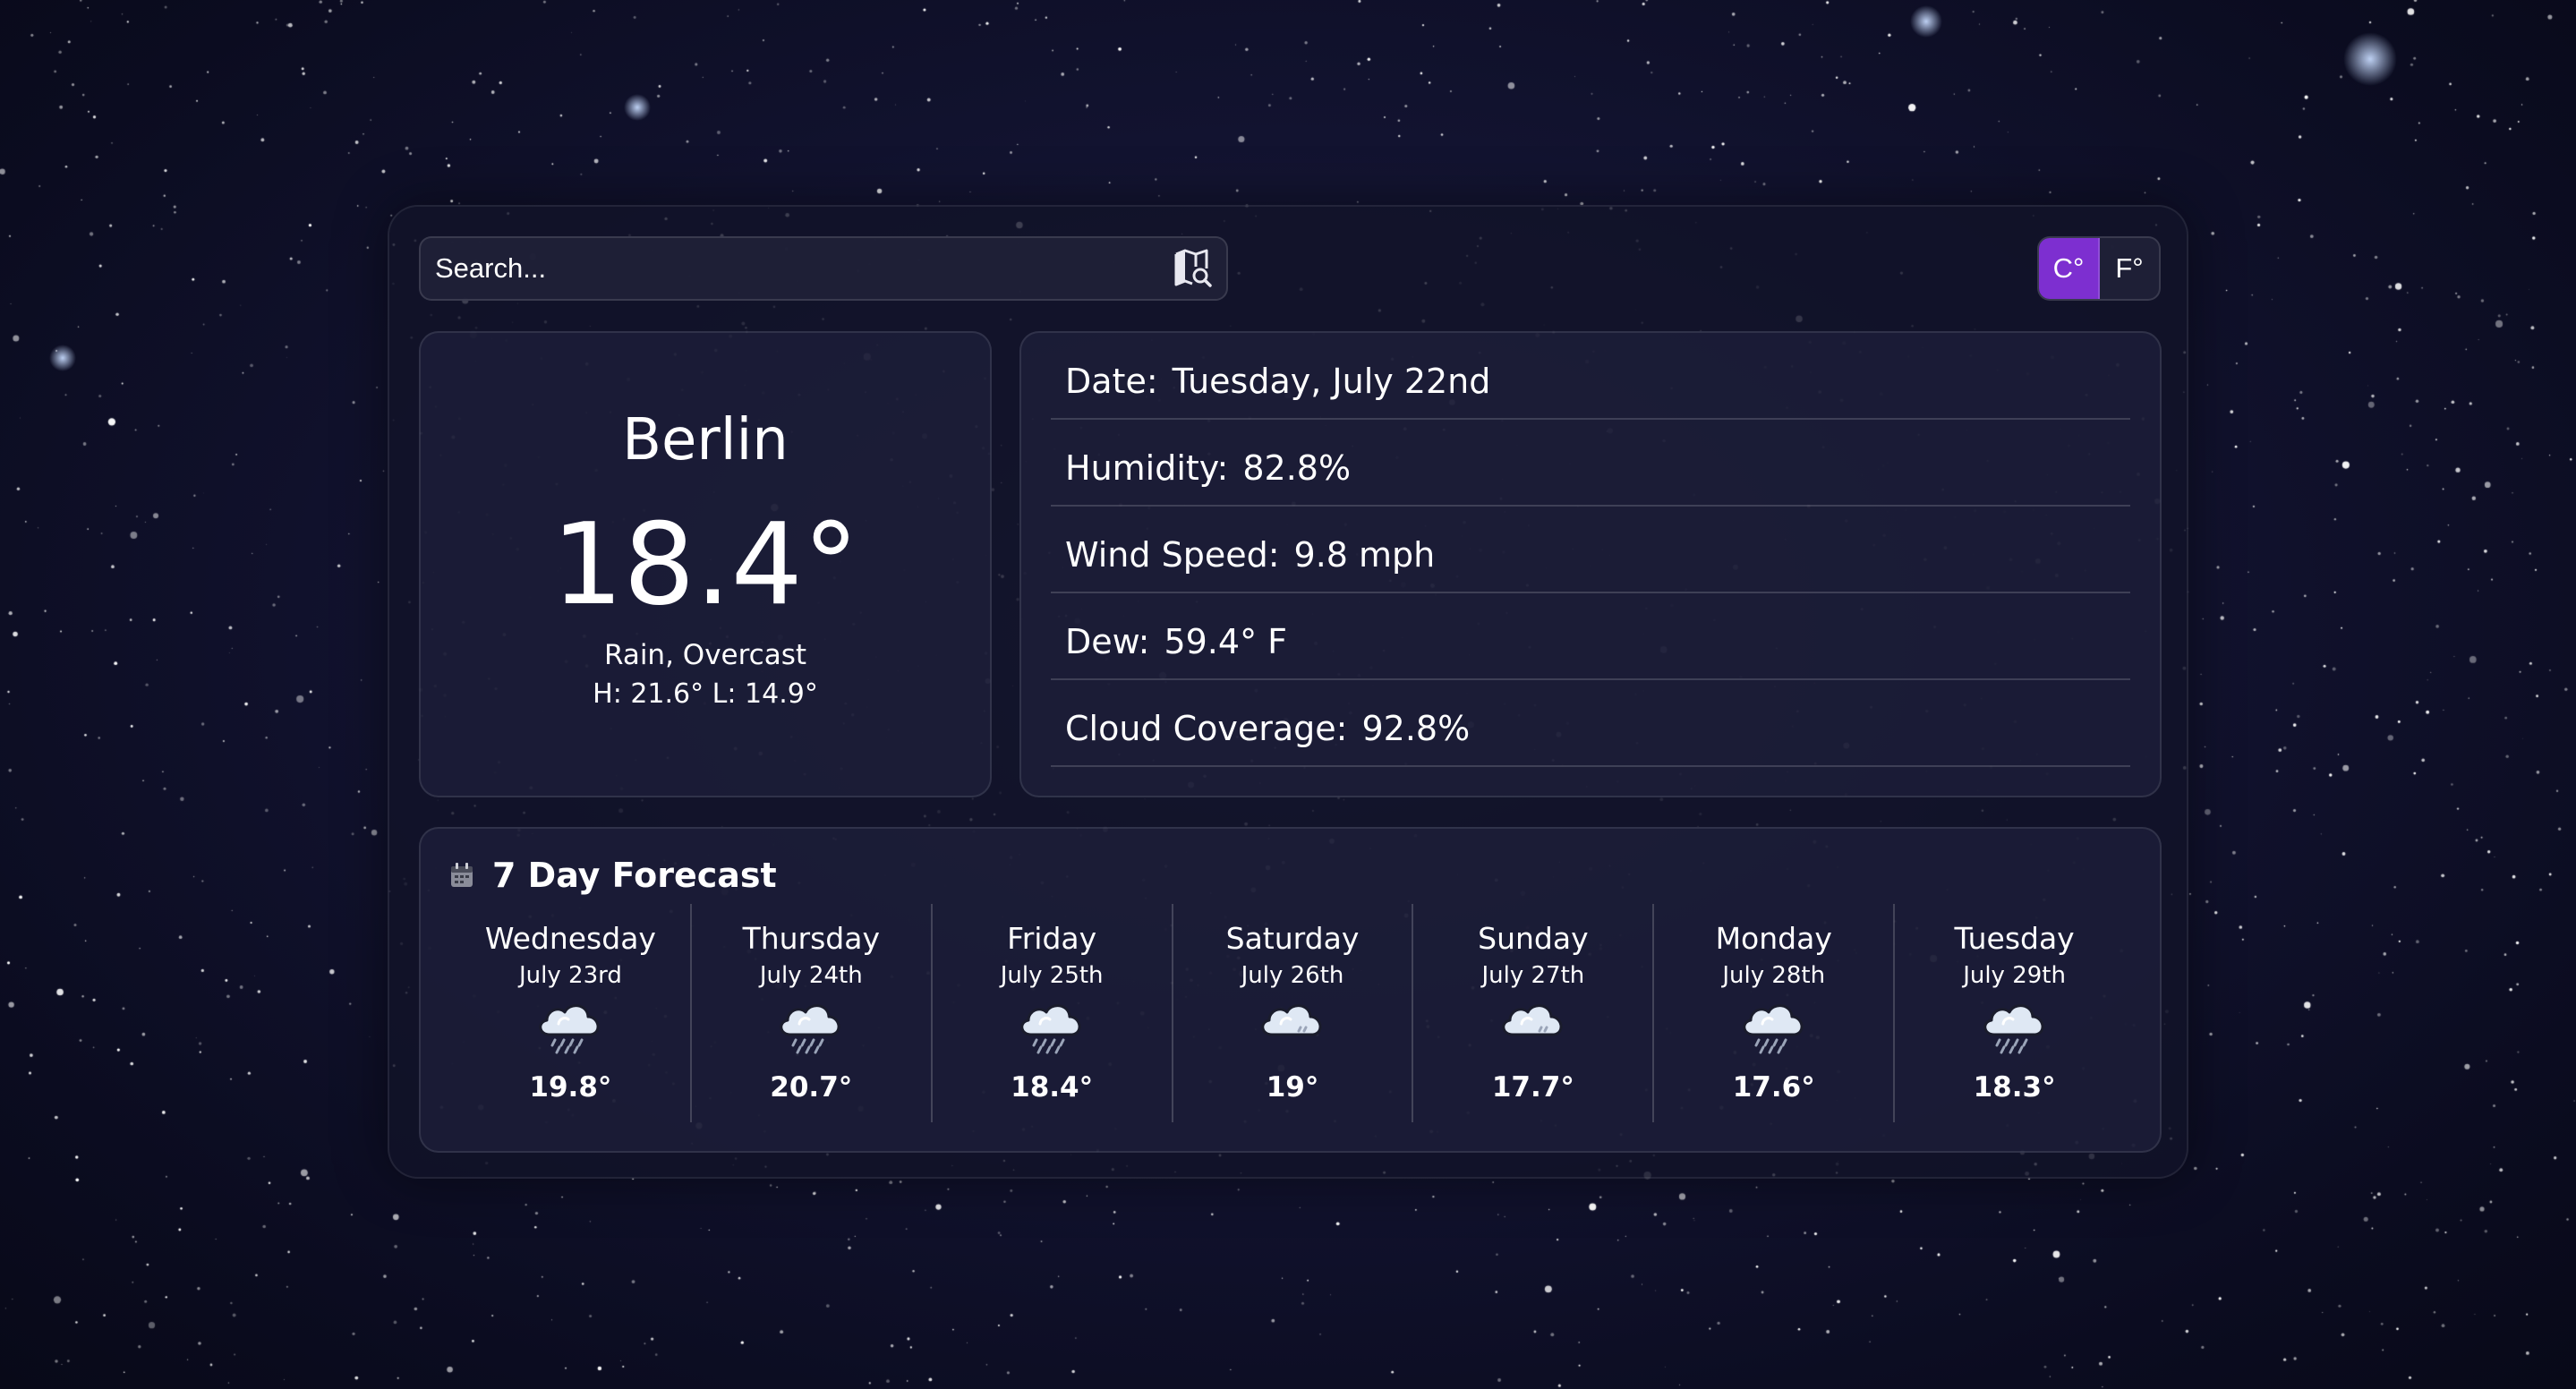 The height and width of the screenshot is (1389, 2576). Describe the element at coordinates (1052, 1087) in the screenshot. I see `forecast-day-temperature: 18.4°` at that location.